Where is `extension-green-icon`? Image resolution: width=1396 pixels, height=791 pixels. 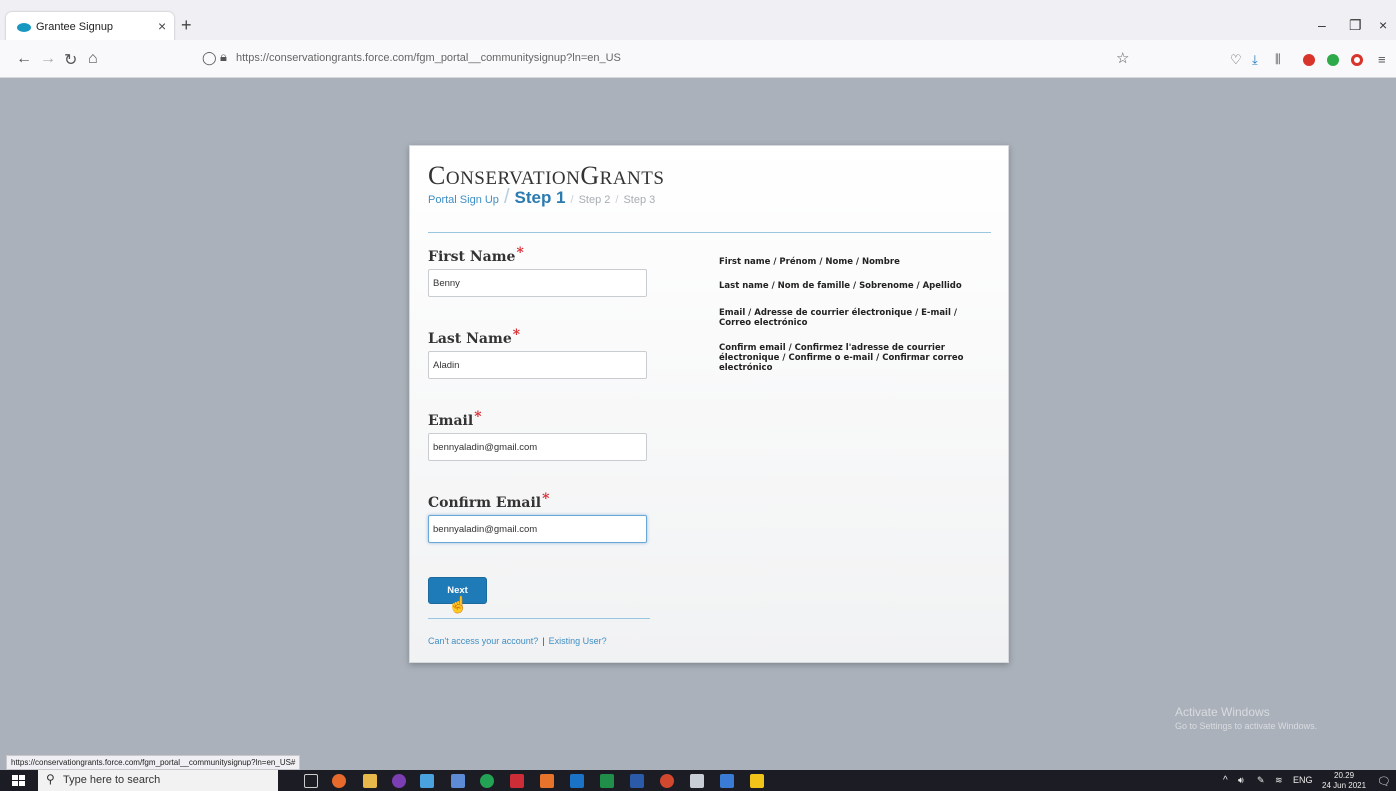
extension-green-icon is located at coordinates (1333, 60).